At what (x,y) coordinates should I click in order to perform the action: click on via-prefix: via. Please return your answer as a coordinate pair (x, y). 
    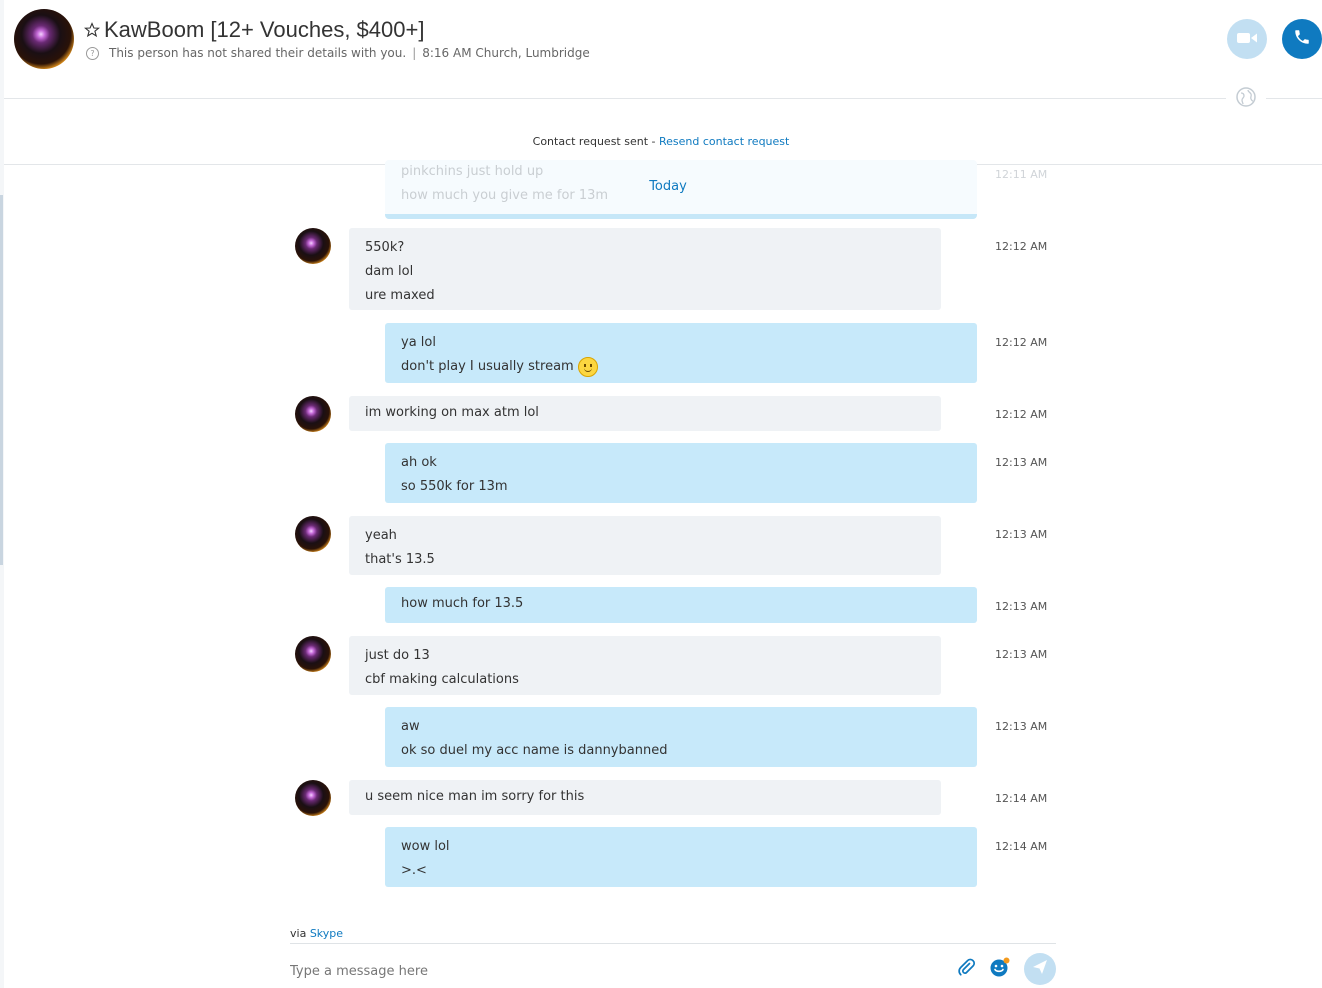
    Looking at the image, I should click on (300, 933).